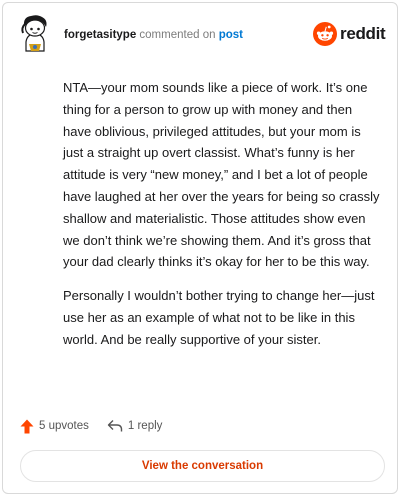 The width and height of the screenshot is (400, 496). I want to click on snoo-avatar-icon, so click(34, 33).